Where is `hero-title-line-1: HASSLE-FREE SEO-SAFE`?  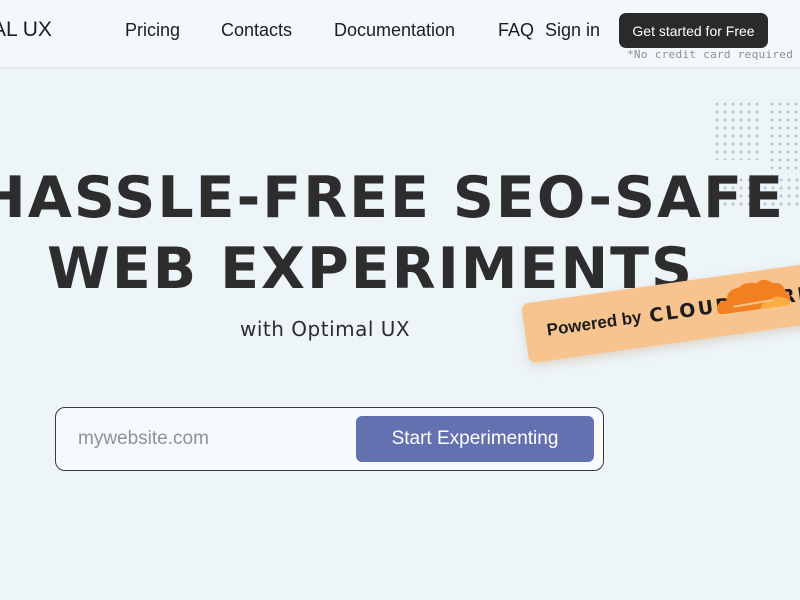 hero-title-line-1: HASSLE-FREE SEO-SAFE is located at coordinates (393, 198).